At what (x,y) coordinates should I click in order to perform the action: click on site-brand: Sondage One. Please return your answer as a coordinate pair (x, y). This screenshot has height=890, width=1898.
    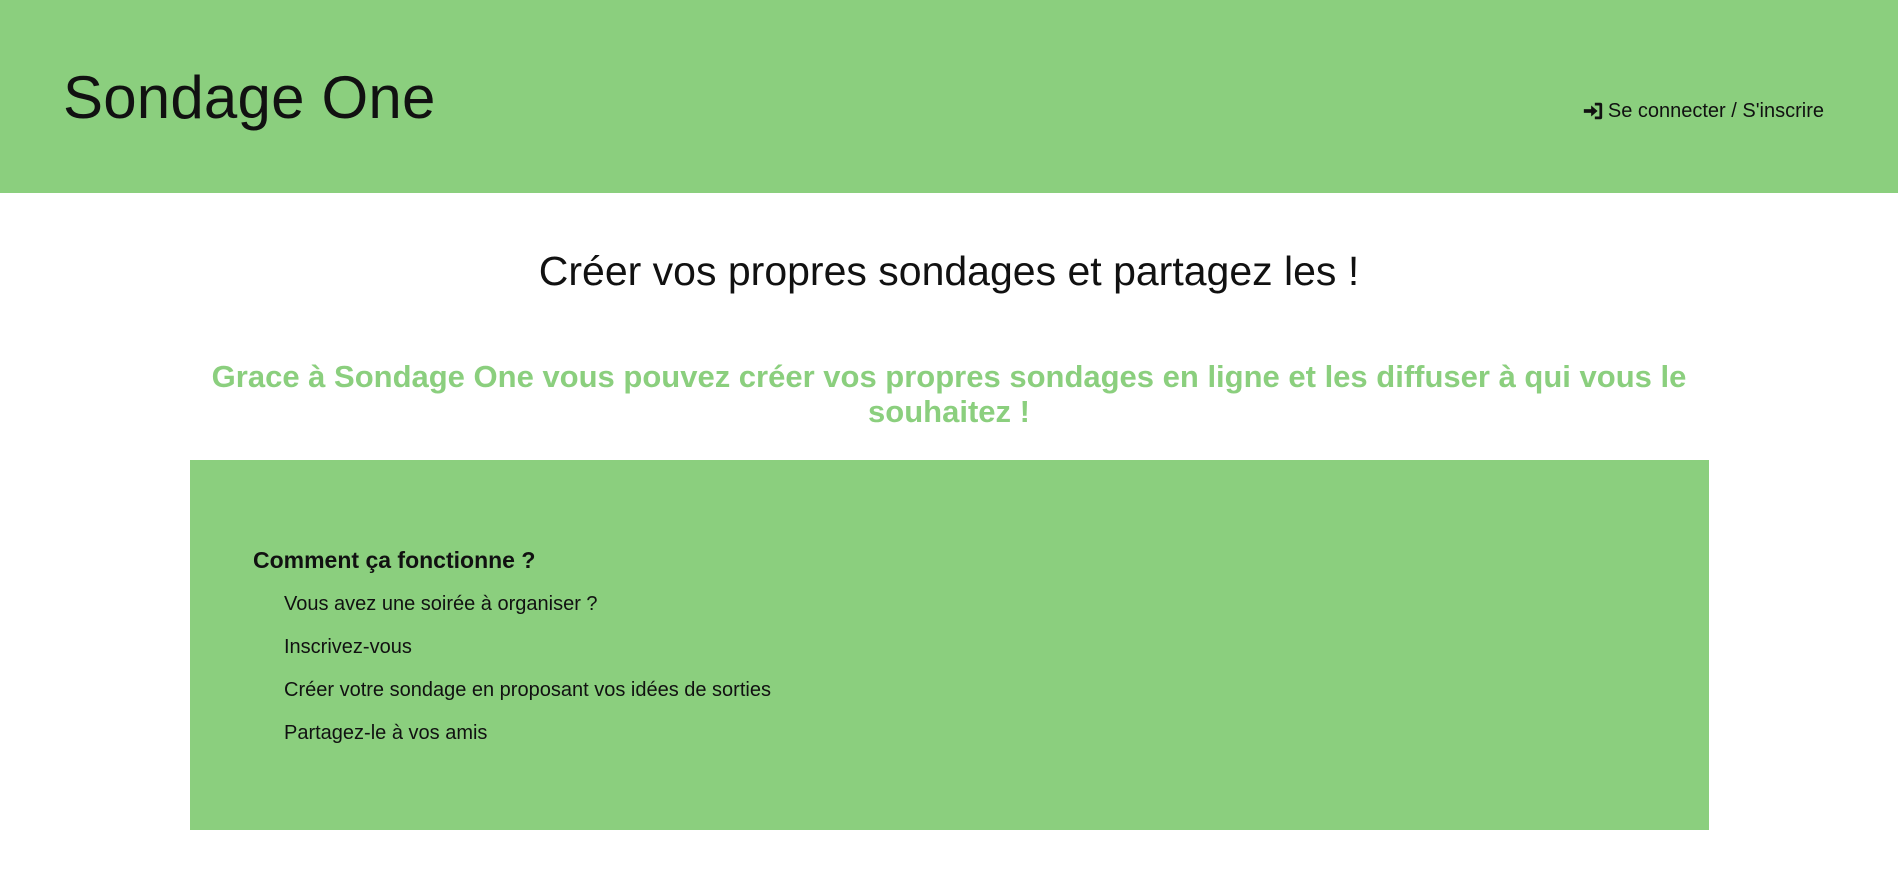
    Looking at the image, I should click on (249, 98).